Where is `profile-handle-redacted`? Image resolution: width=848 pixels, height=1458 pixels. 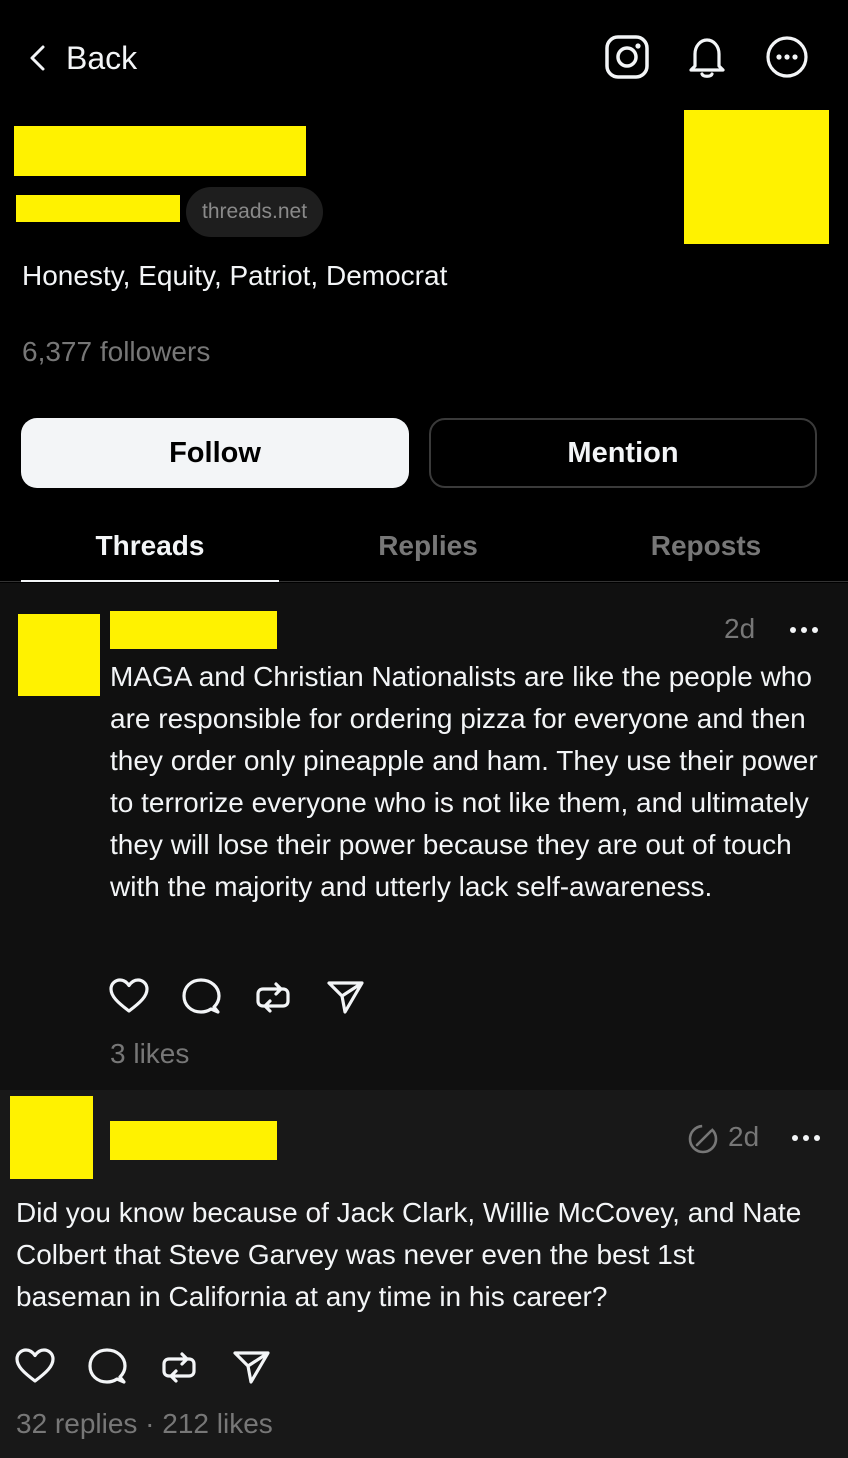 profile-handle-redacted is located at coordinates (98, 208).